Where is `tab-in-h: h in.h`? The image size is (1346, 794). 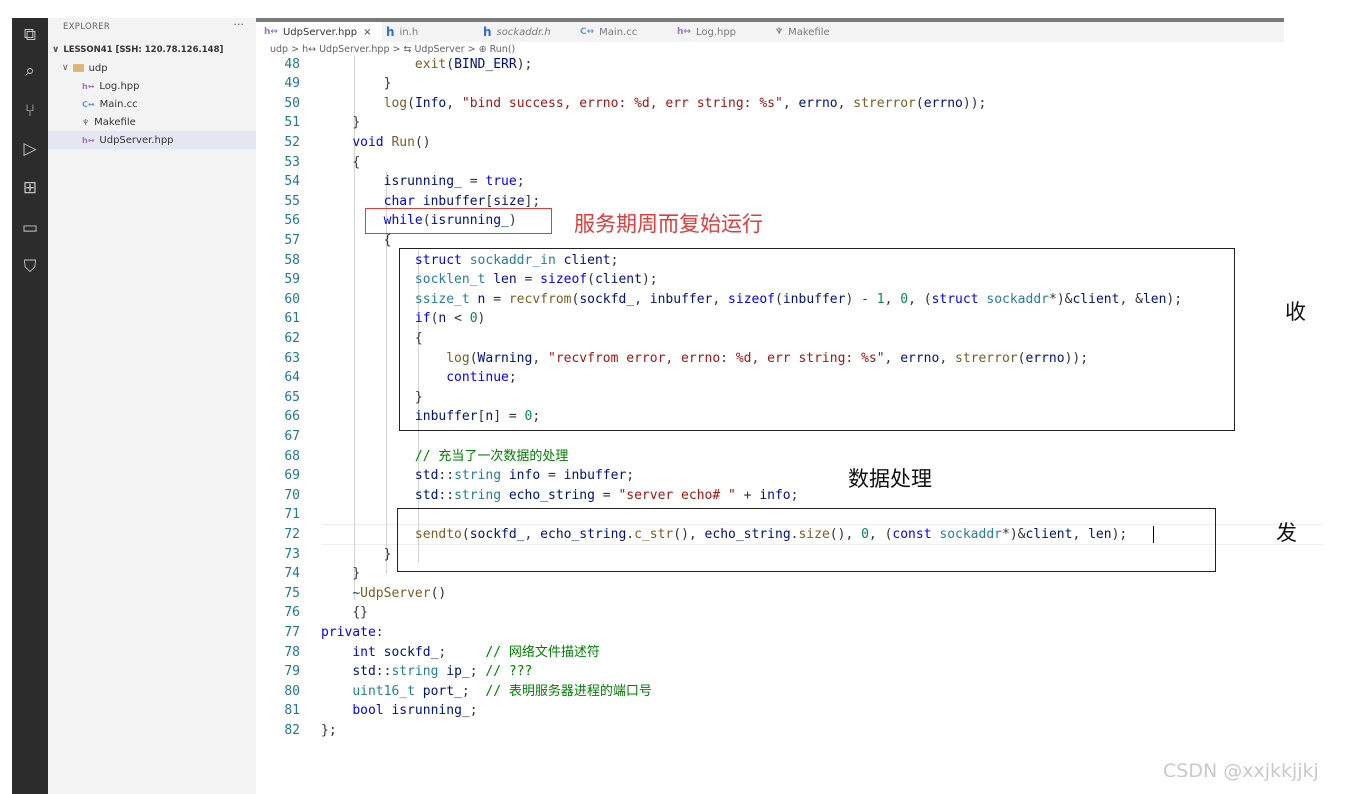 tab-in-h: h in.h is located at coordinates (433, 32).